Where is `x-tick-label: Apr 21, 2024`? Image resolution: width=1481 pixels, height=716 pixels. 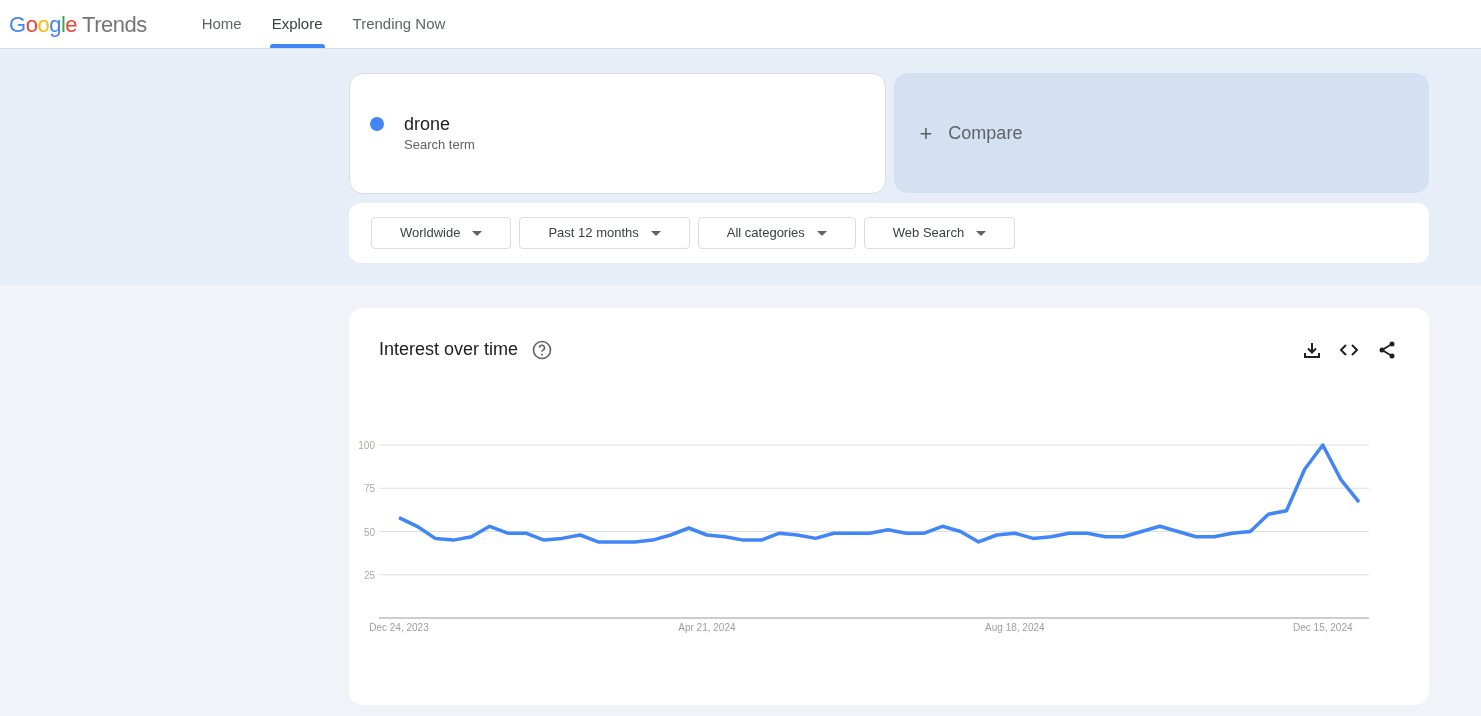
x-tick-label: Apr 21, 2024 is located at coordinates (707, 627).